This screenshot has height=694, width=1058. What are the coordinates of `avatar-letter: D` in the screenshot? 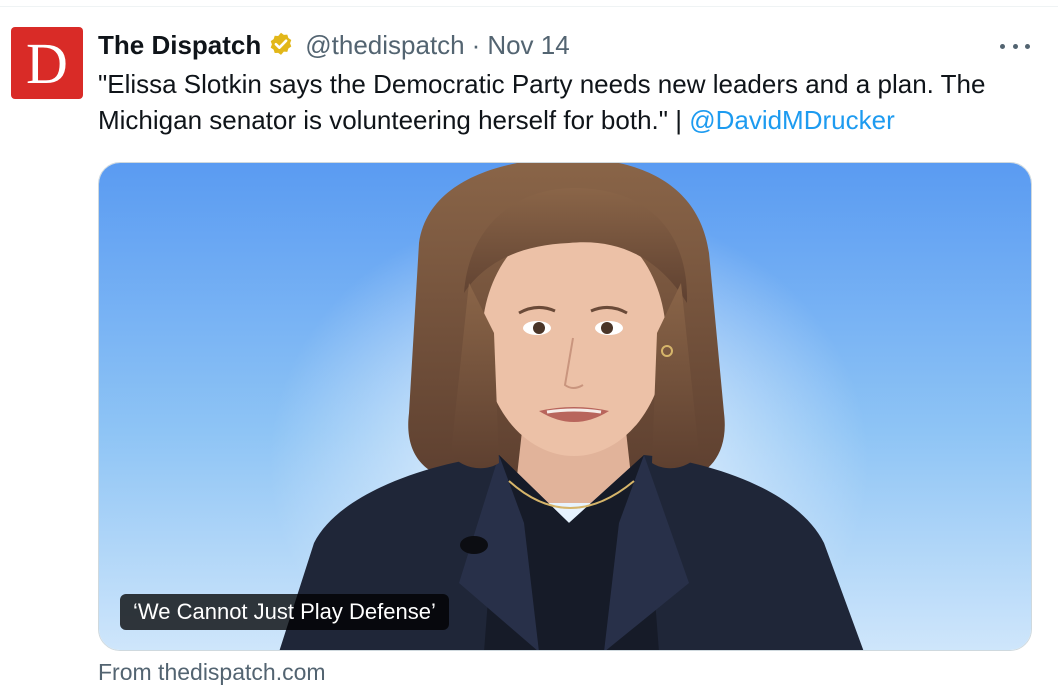 It's located at (47, 63).